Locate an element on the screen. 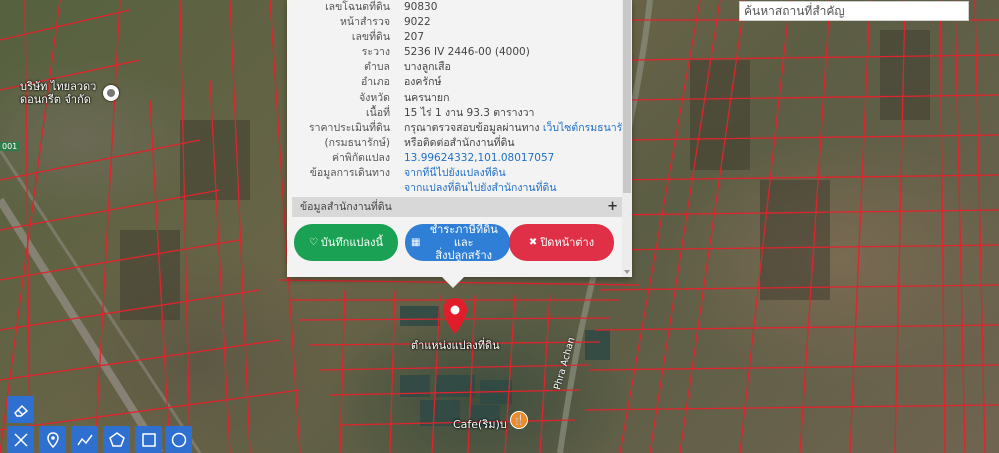  price-label: ราคาประเมินที่ดิน (กรมธนารักษ์) is located at coordinates (345, 136).